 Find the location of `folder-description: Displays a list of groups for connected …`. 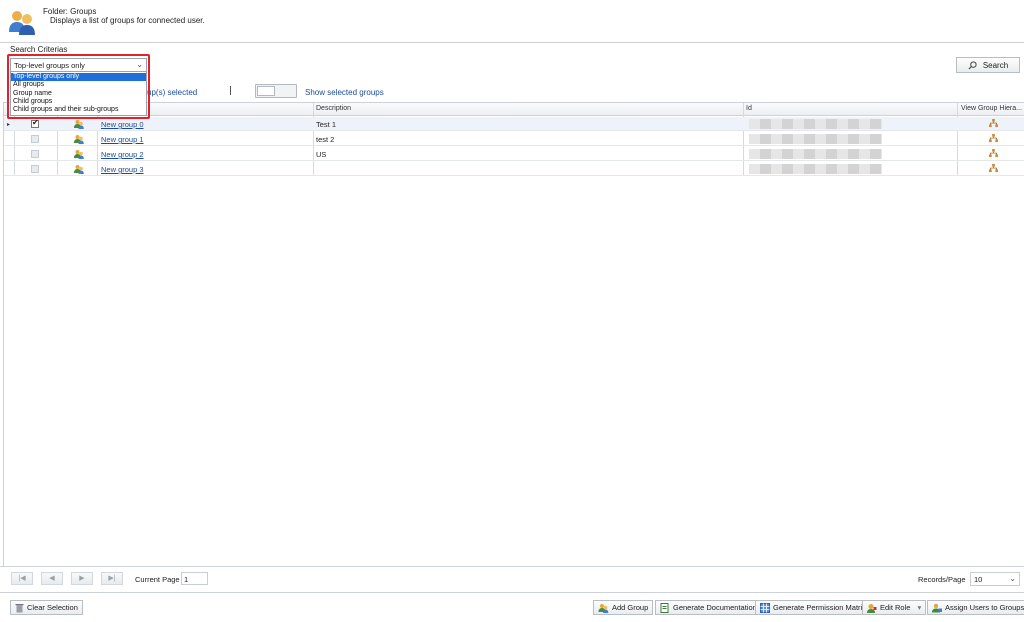

folder-description: Displays a list of groups for connected … is located at coordinates (127, 20).